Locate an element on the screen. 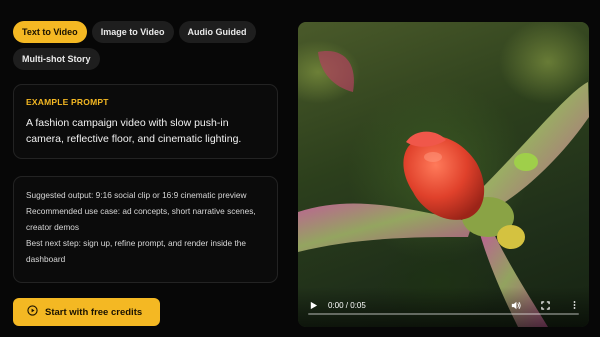  video-progress-bar is located at coordinates (443, 314).